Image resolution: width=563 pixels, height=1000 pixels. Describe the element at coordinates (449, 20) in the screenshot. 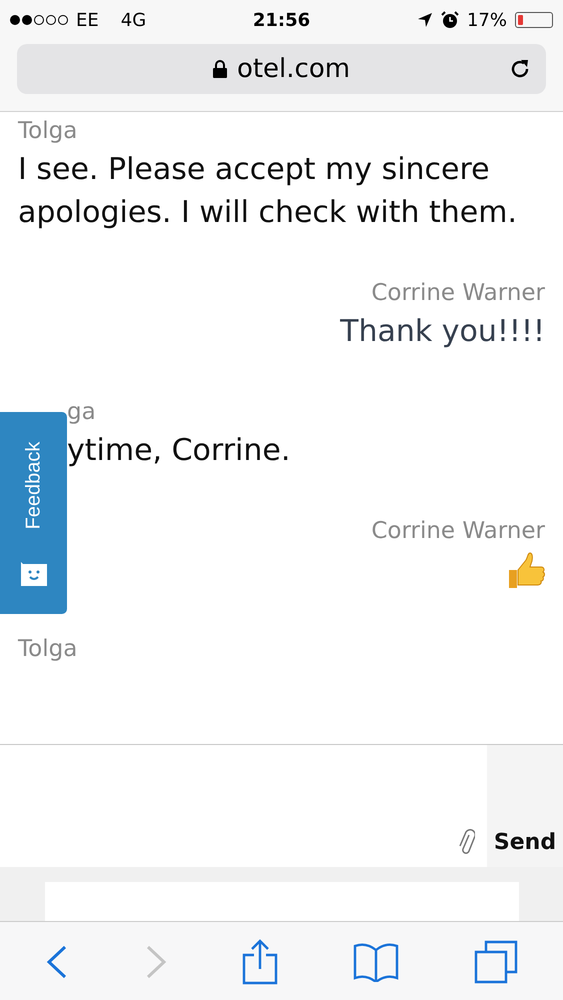

I see `alarm-clock-icon` at that location.